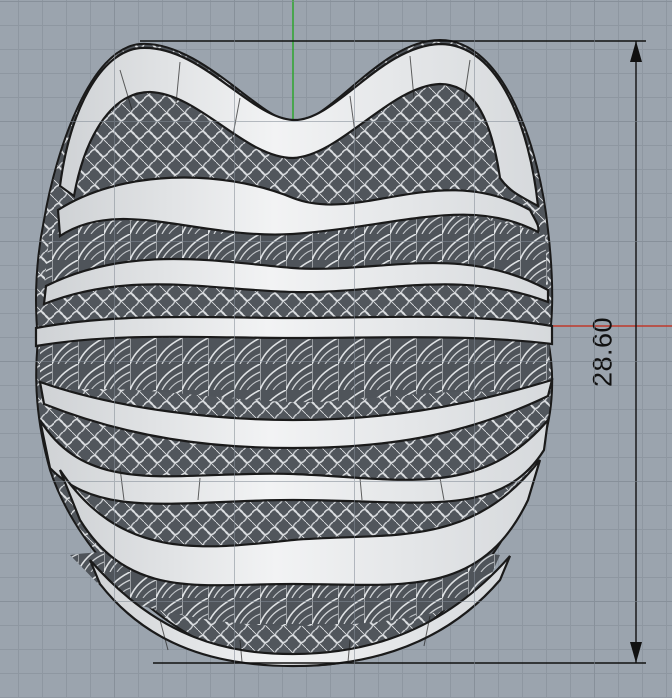 The image size is (672, 698). I want to click on dimension-arrow-bottom, so click(636, 652).